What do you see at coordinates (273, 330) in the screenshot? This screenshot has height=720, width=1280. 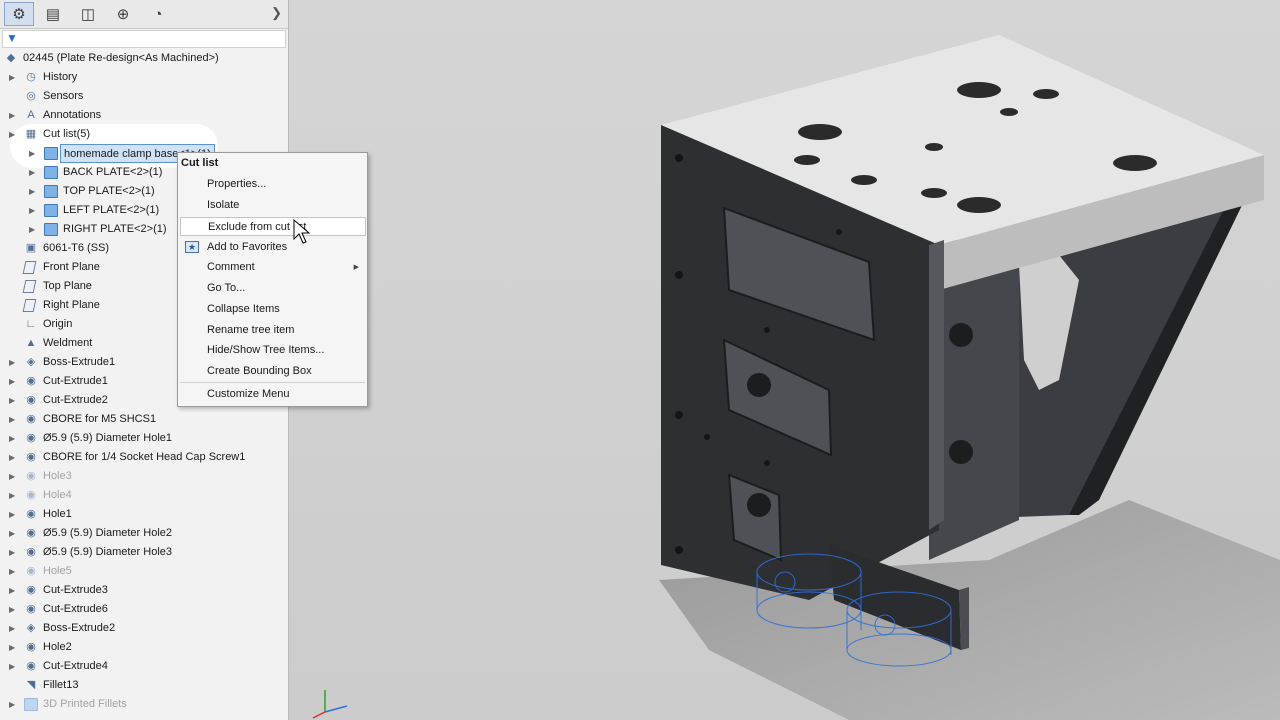 I see `menu-rename-tree-item: Rename tree item` at bounding box center [273, 330].